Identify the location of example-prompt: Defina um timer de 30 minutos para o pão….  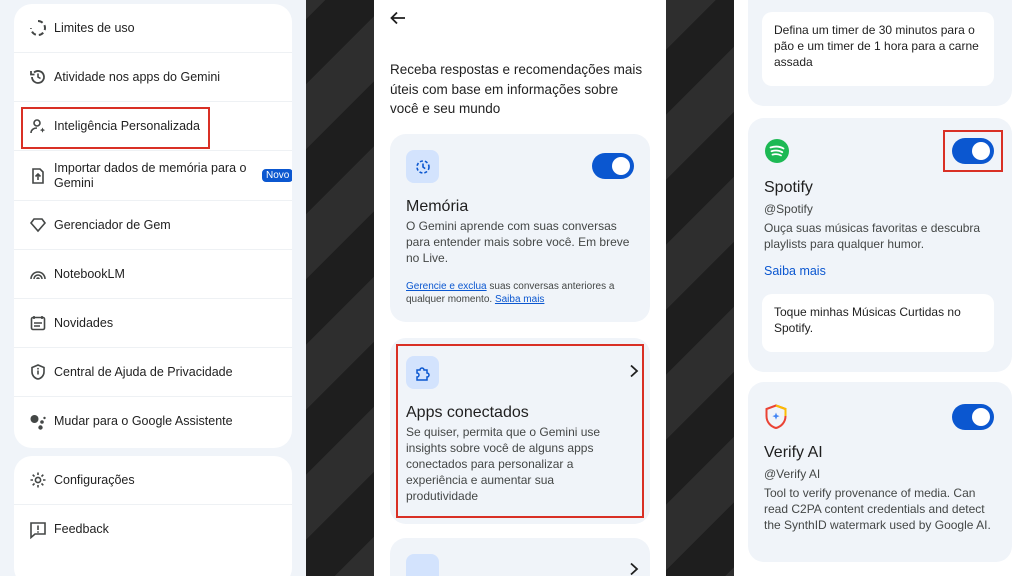
(878, 49).